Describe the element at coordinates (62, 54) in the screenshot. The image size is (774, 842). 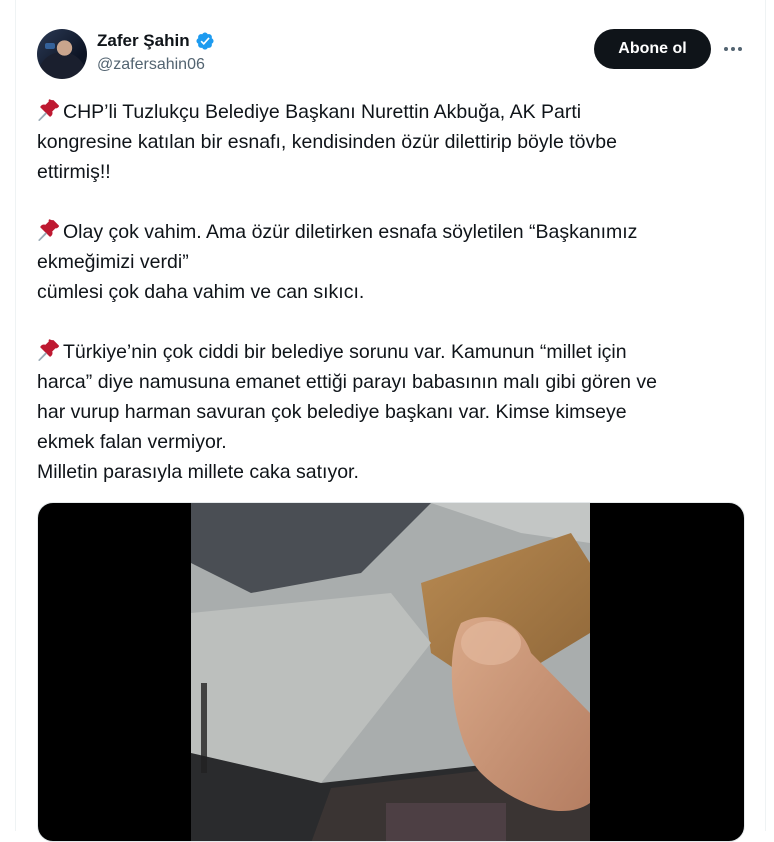
I see `avatar` at that location.